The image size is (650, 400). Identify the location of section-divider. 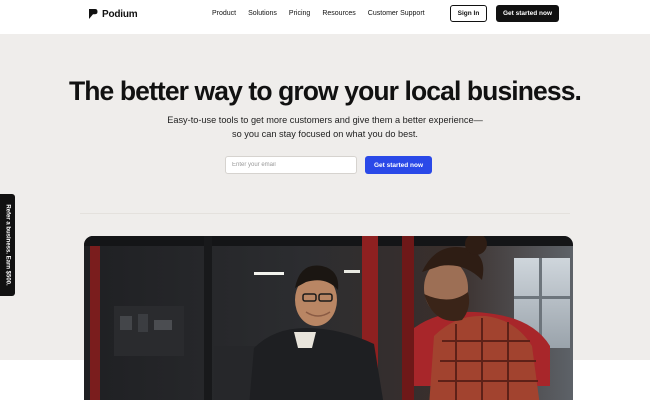
(325, 213).